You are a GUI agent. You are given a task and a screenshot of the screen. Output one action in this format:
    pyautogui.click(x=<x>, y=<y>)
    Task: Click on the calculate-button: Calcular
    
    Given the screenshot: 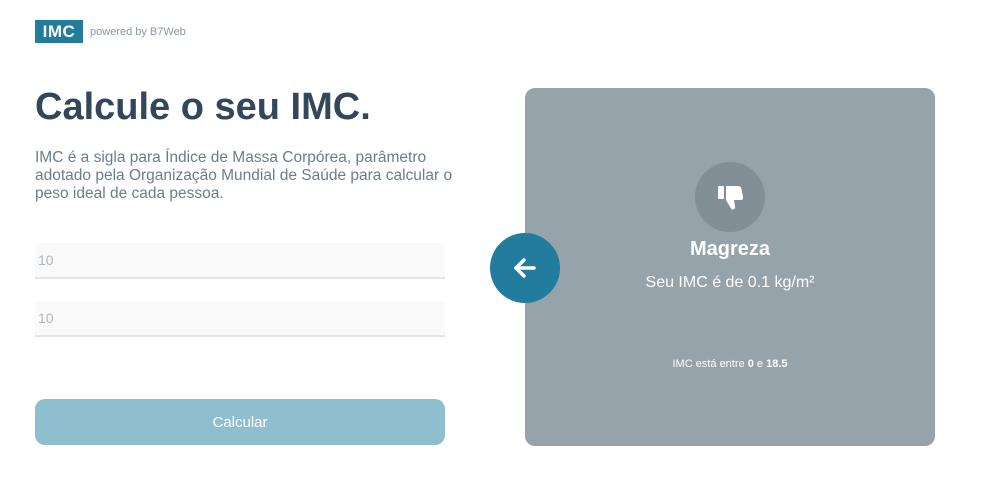 What is the action you would take?
    pyautogui.click(x=240, y=422)
    